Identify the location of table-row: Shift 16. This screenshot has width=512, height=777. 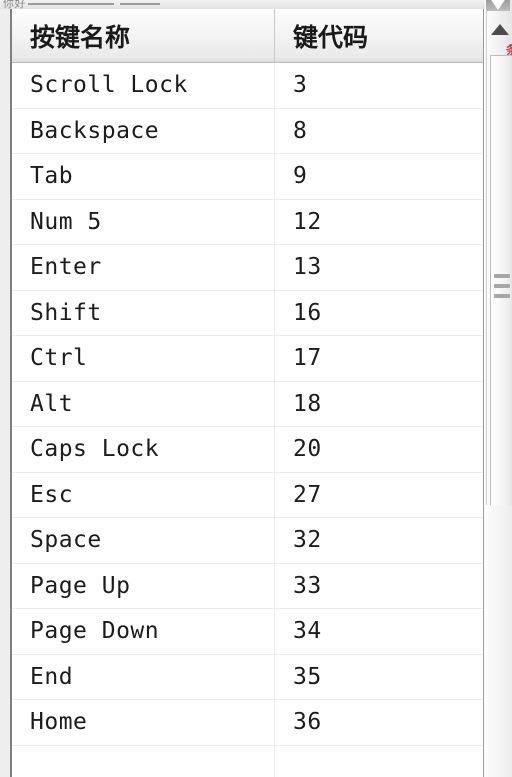
(247, 313).